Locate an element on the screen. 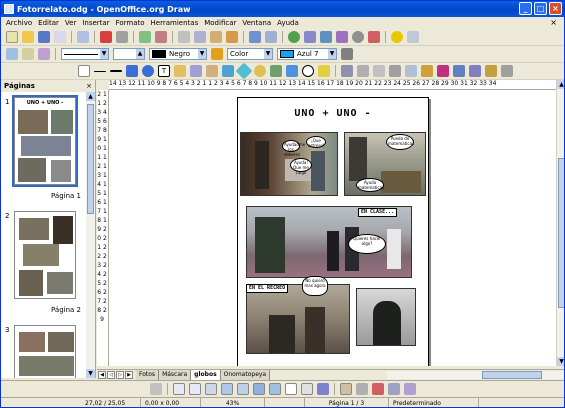 The image size is (565, 408). speech-bubble: Quieres hacer algo? is located at coordinates (367, 244).